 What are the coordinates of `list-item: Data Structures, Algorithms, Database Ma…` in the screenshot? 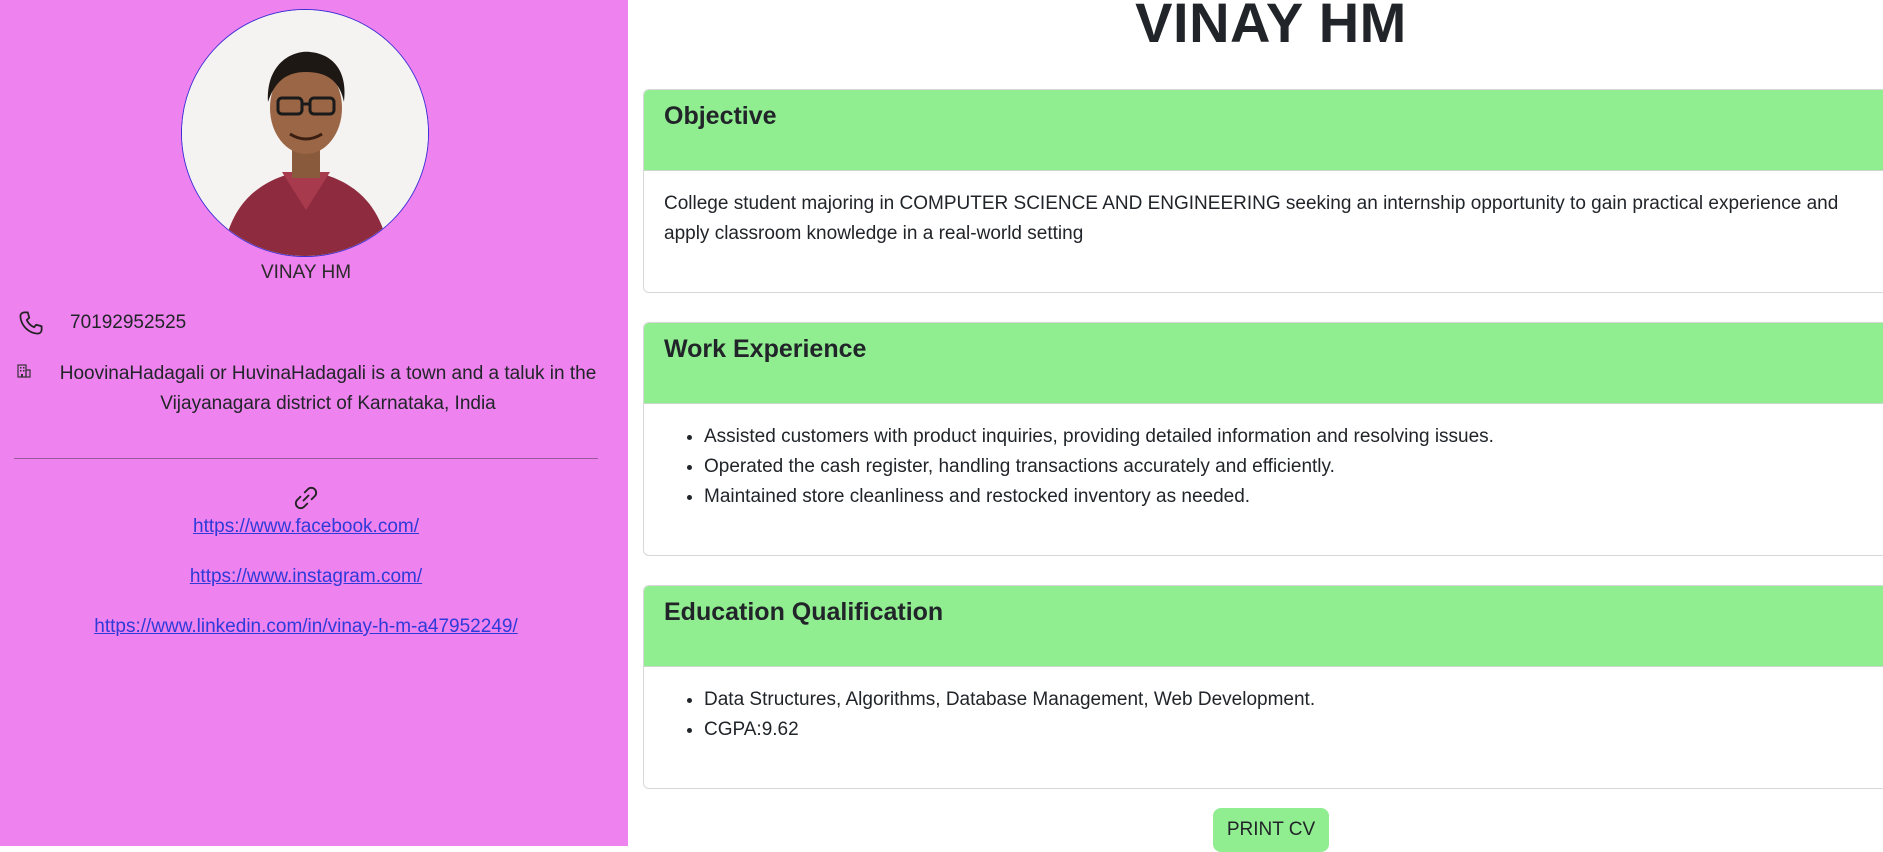 It's located at (1293, 700).